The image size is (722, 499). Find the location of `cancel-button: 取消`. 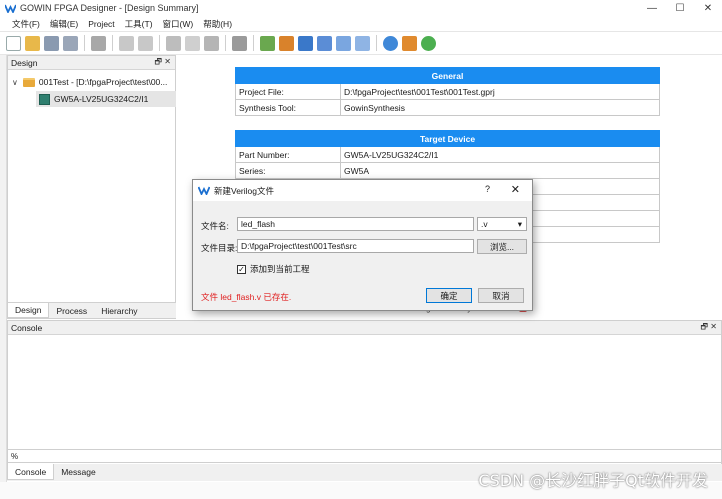

cancel-button: 取消 is located at coordinates (501, 295).